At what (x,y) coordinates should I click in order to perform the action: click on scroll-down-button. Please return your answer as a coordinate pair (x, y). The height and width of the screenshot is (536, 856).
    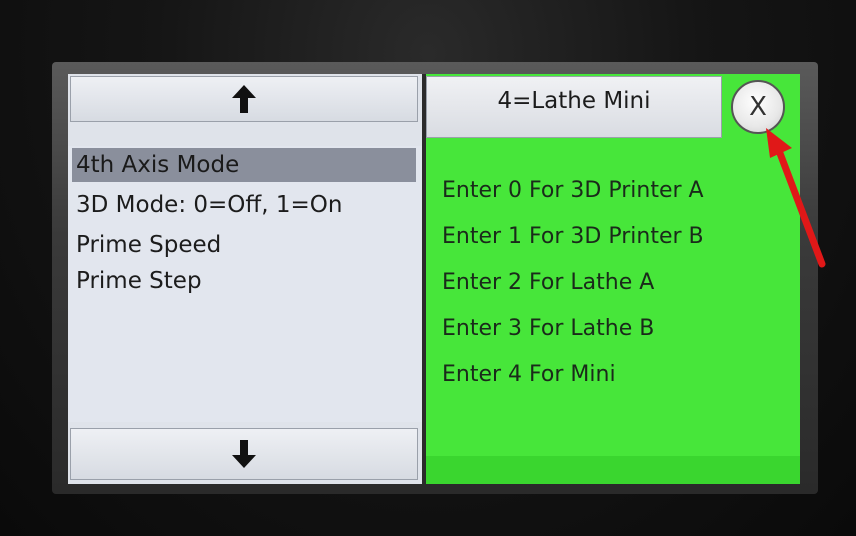
    Looking at the image, I should click on (244, 454).